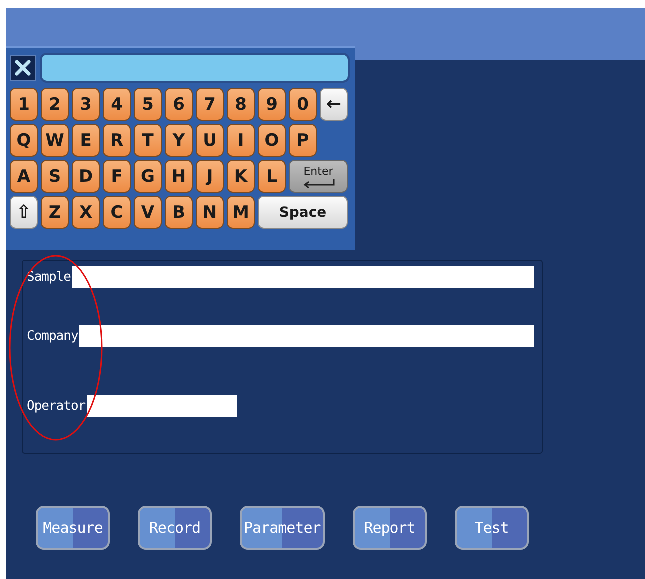 The width and height of the screenshot is (645, 579). Describe the element at coordinates (241, 212) in the screenshot. I see `key: M` at that location.